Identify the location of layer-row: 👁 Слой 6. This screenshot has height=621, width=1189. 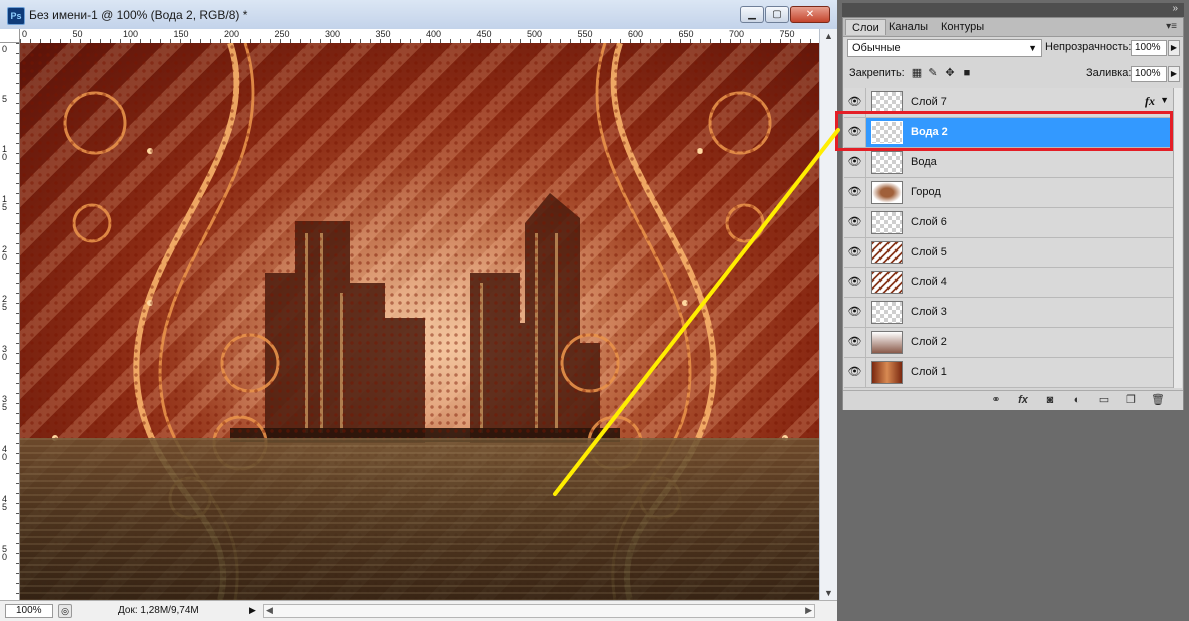
(1008, 223).